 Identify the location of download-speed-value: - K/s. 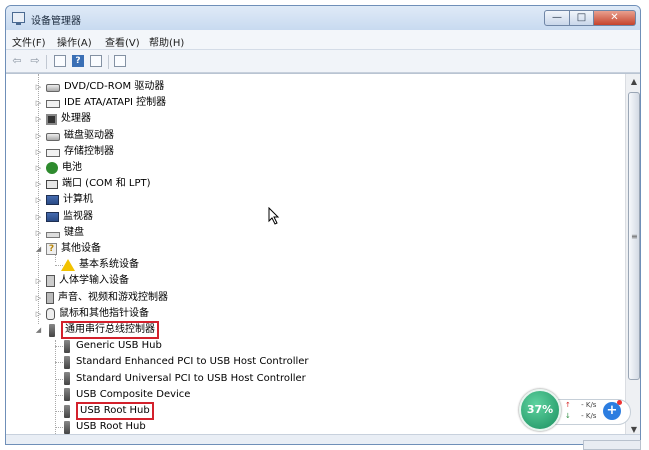
(589, 416).